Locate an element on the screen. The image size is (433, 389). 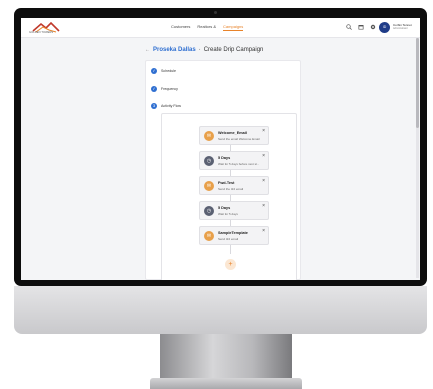
gear-icon is located at coordinates (373, 27).